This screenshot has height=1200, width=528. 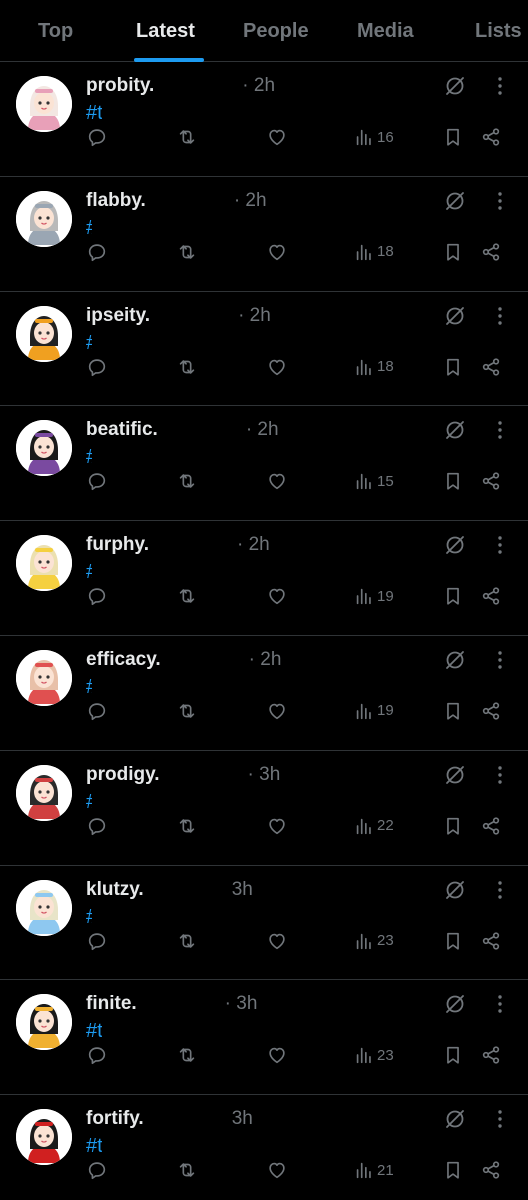 I want to click on views-button: 16, so click(x=373, y=137).